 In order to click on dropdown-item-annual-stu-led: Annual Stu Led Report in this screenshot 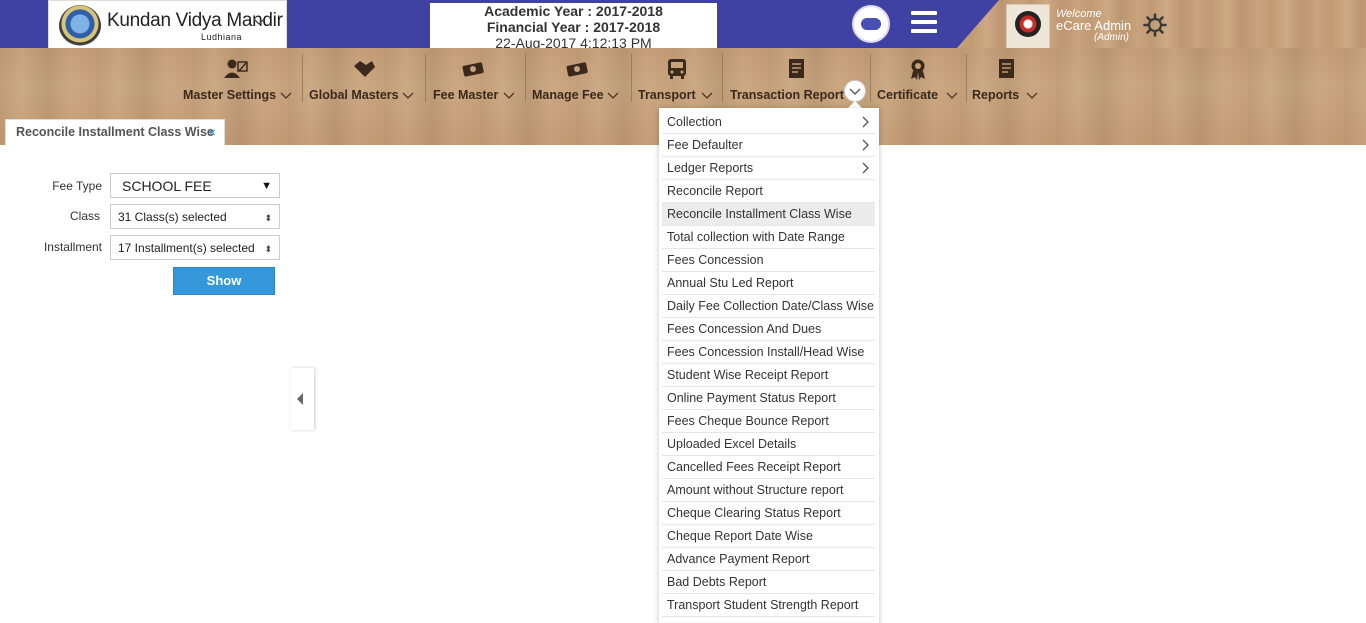, I will do `click(768, 283)`.